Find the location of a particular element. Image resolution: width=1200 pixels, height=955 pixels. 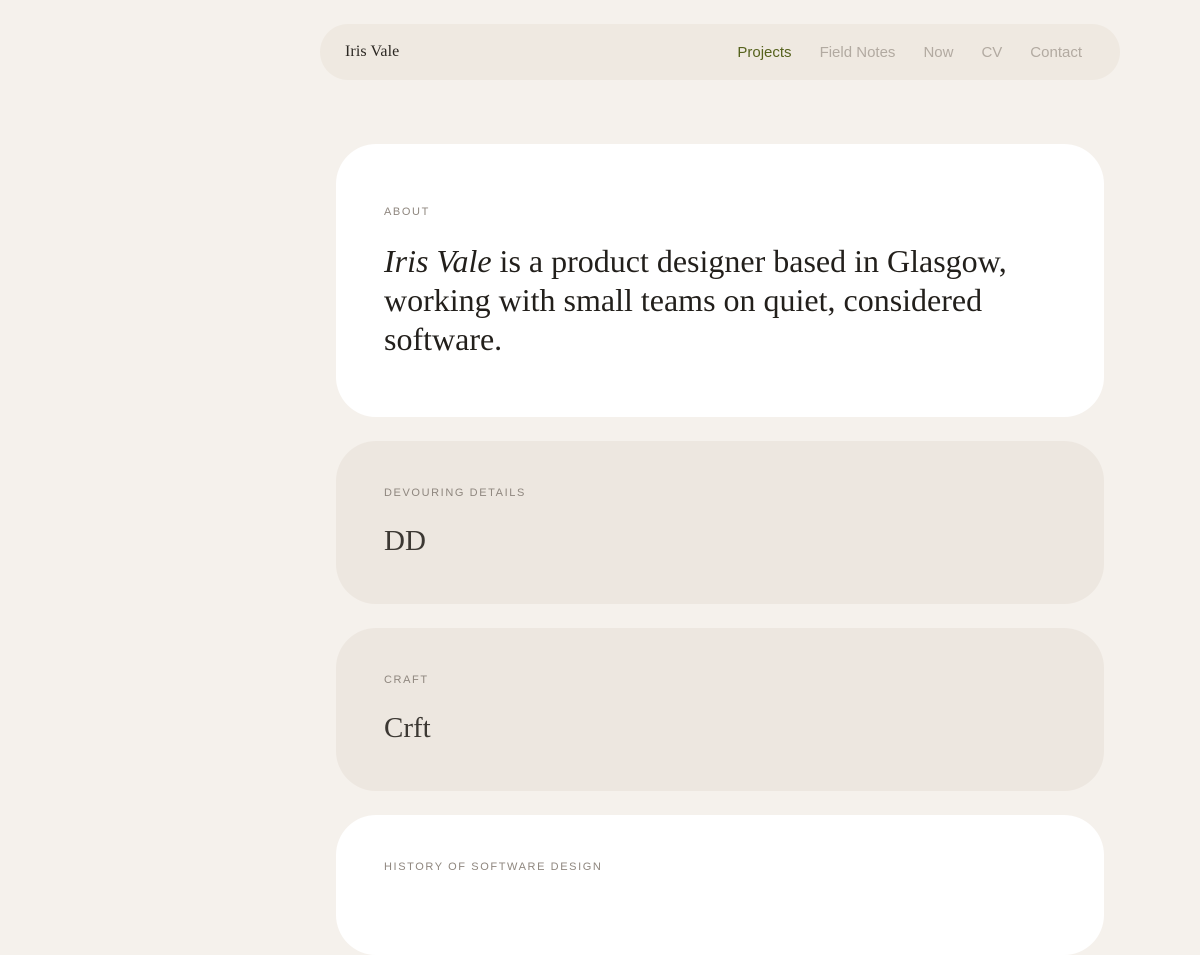

about-name: Iris Vale is located at coordinates (438, 261).